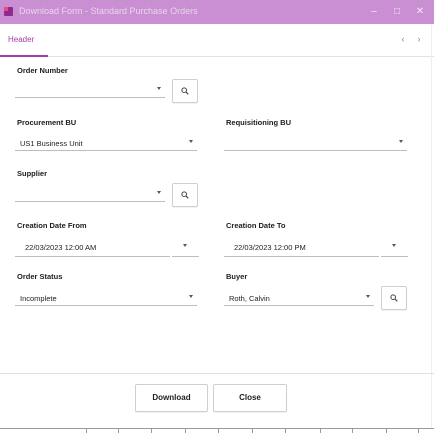 This screenshot has height=434, width=434. What do you see at coordinates (61, 247) in the screenshot?
I see `creation-date-from-value: 22/03/2023 12:00 AM` at bounding box center [61, 247].